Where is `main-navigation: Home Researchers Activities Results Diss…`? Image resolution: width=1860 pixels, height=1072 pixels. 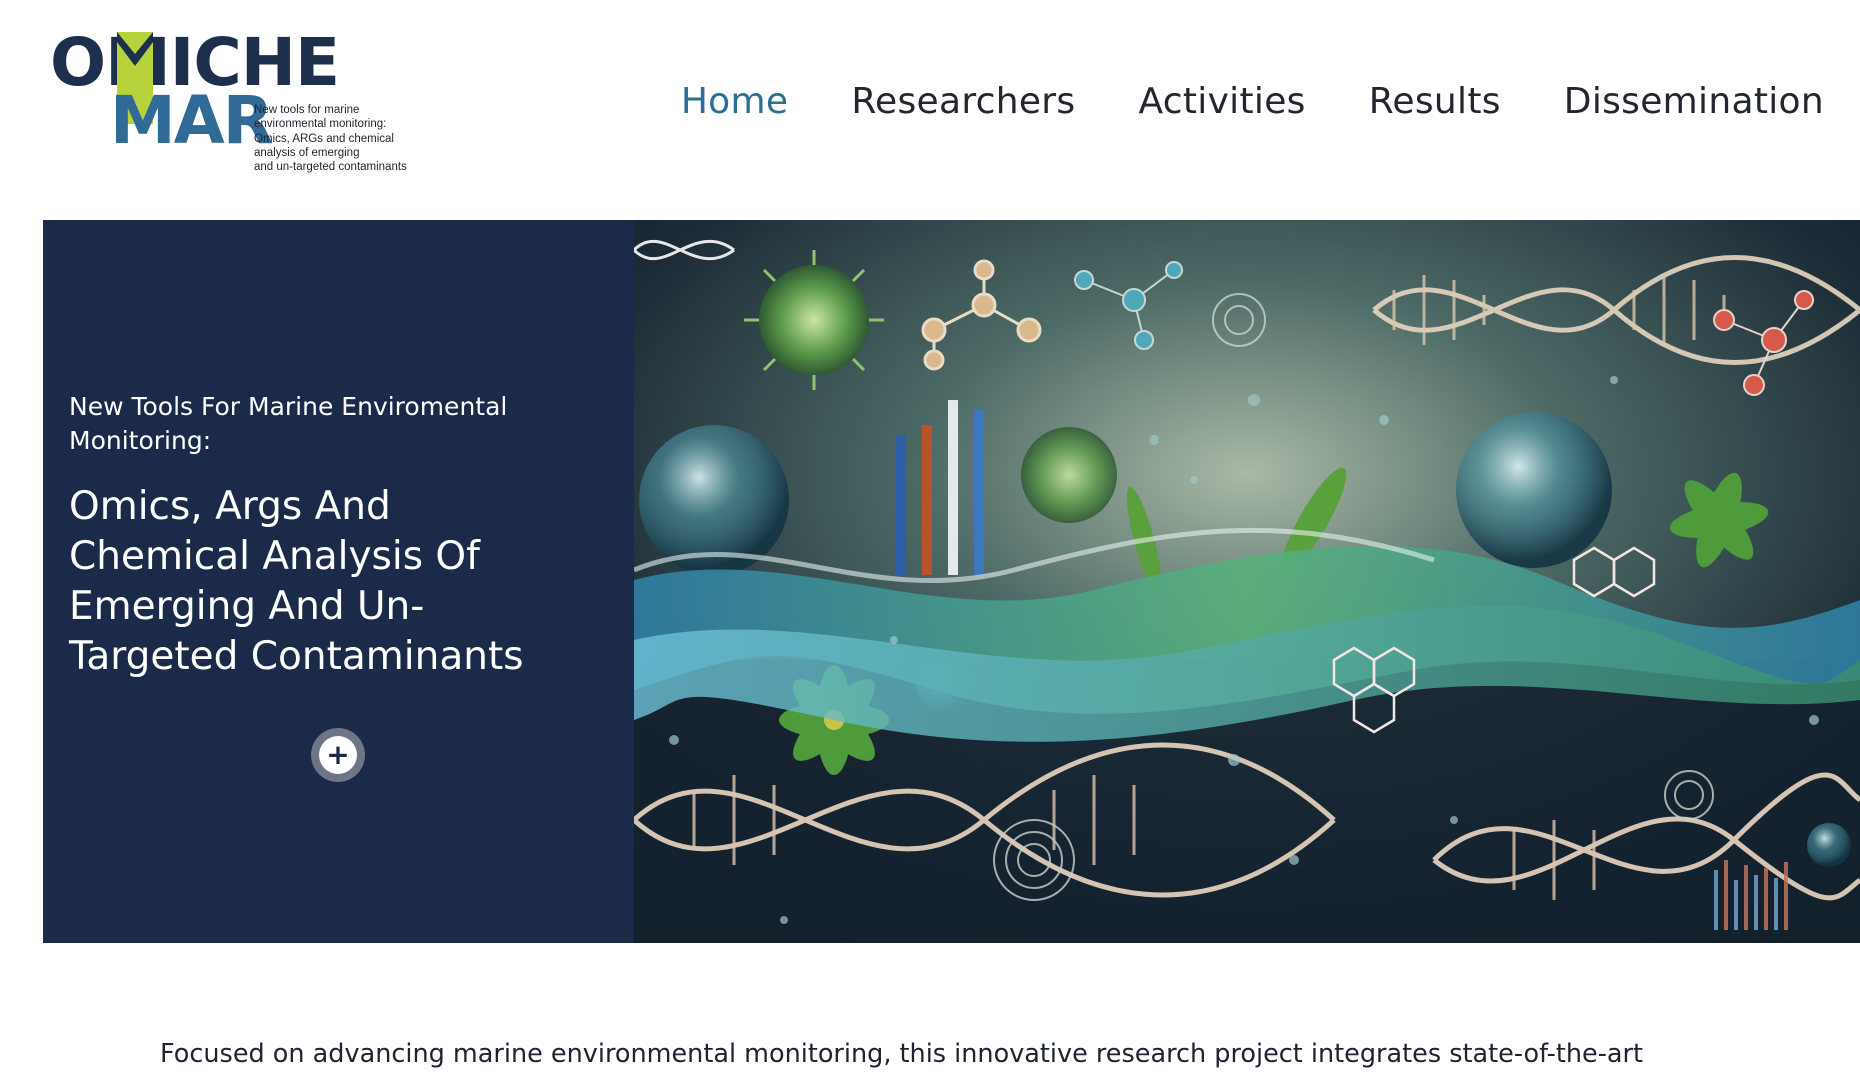 main-navigation: Home Researchers Activities Results Diss… is located at coordinates (1252, 102).